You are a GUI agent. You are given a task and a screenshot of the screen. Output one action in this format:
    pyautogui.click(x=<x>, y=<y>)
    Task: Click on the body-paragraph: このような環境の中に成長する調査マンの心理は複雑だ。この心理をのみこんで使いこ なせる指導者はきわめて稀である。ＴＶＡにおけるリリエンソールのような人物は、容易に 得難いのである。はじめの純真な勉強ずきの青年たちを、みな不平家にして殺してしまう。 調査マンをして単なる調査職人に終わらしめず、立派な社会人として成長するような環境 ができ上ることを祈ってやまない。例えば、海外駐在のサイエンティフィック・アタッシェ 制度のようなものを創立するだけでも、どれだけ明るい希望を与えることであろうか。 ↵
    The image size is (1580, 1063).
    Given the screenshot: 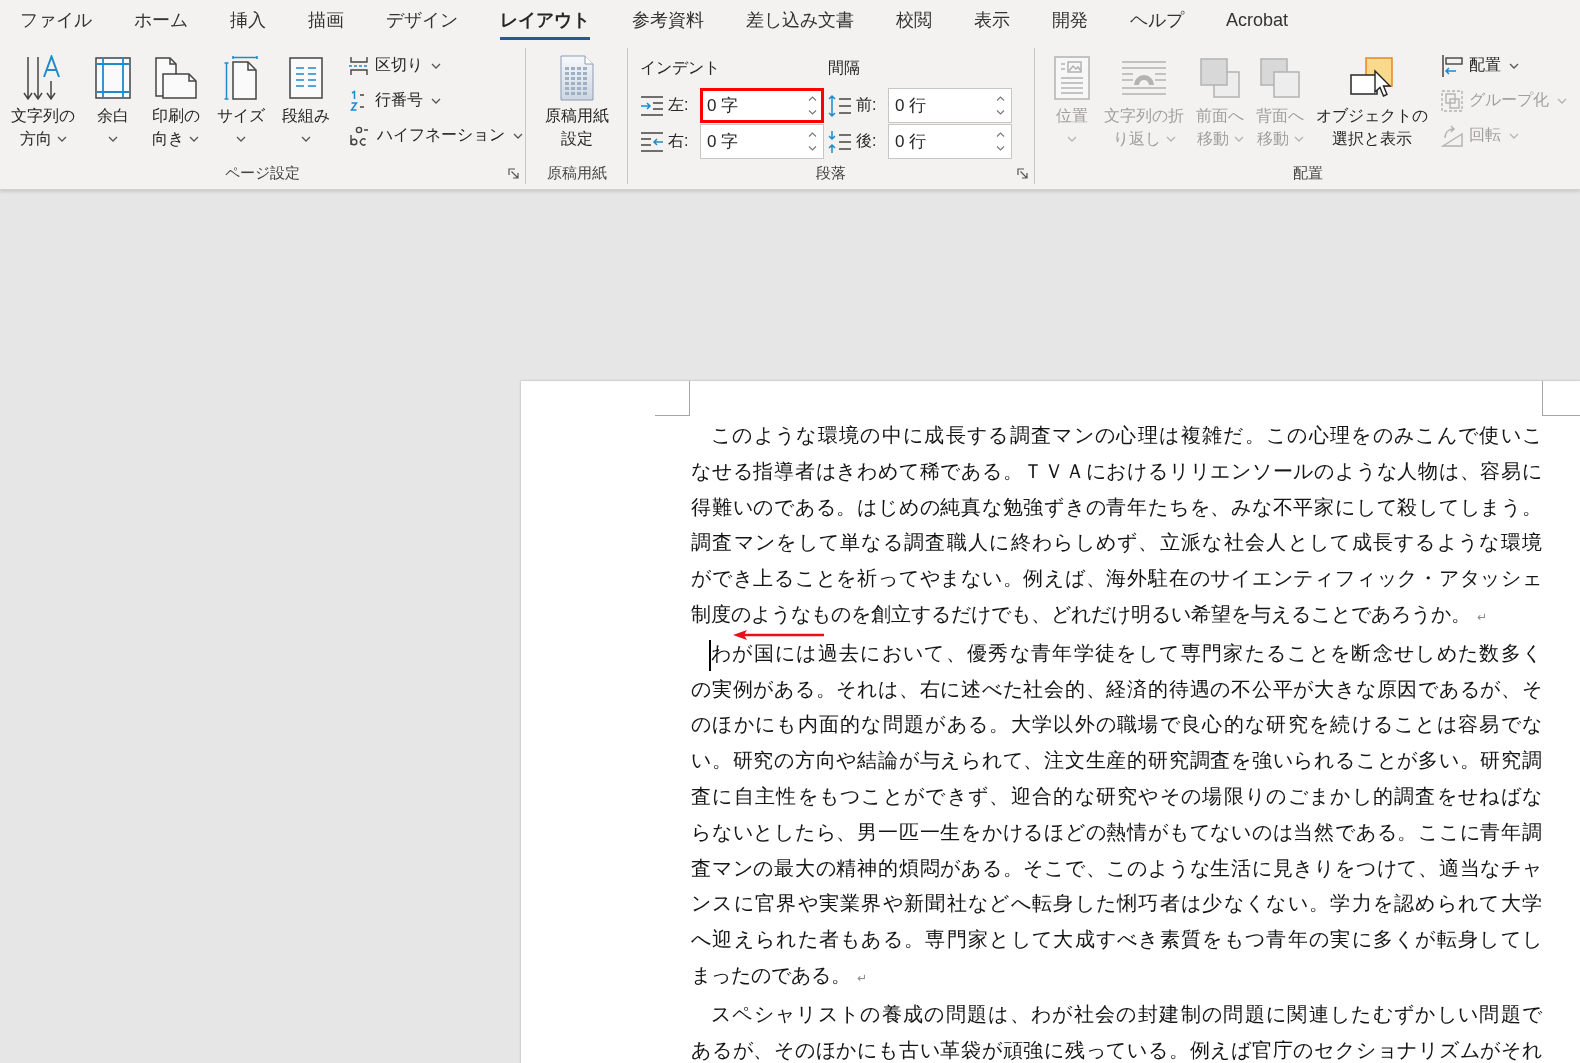 What is the action you would take?
    pyautogui.click(x=1116, y=525)
    